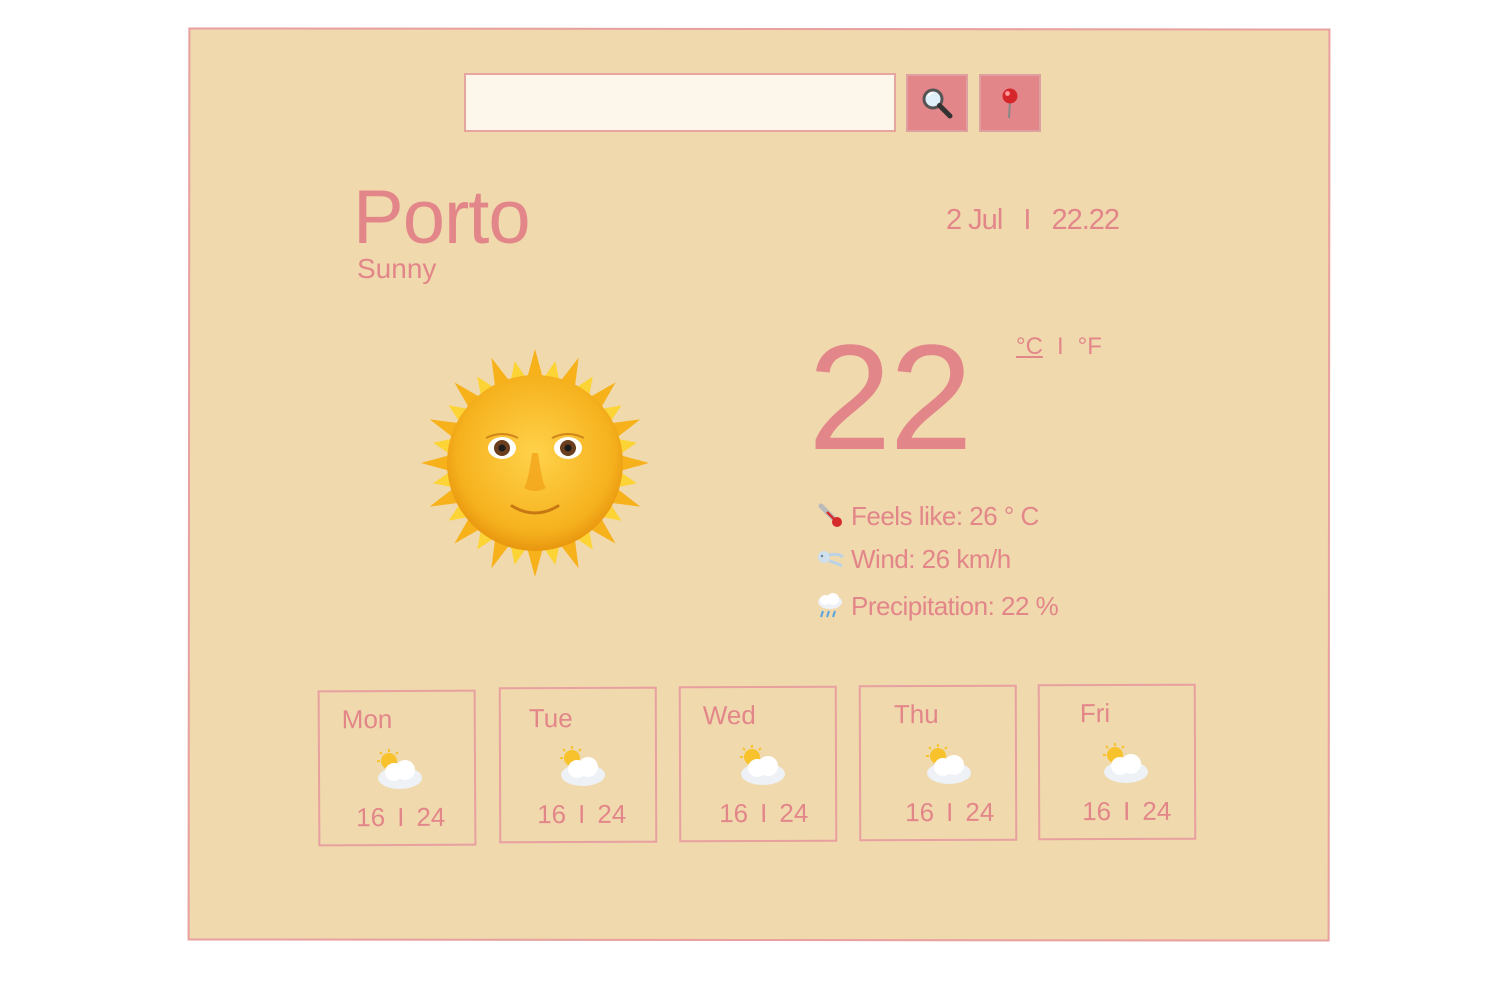 This screenshot has width=1512, height=982. Describe the element at coordinates (1095, 713) in the screenshot. I see `forecast-day-name: Fri` at that location.